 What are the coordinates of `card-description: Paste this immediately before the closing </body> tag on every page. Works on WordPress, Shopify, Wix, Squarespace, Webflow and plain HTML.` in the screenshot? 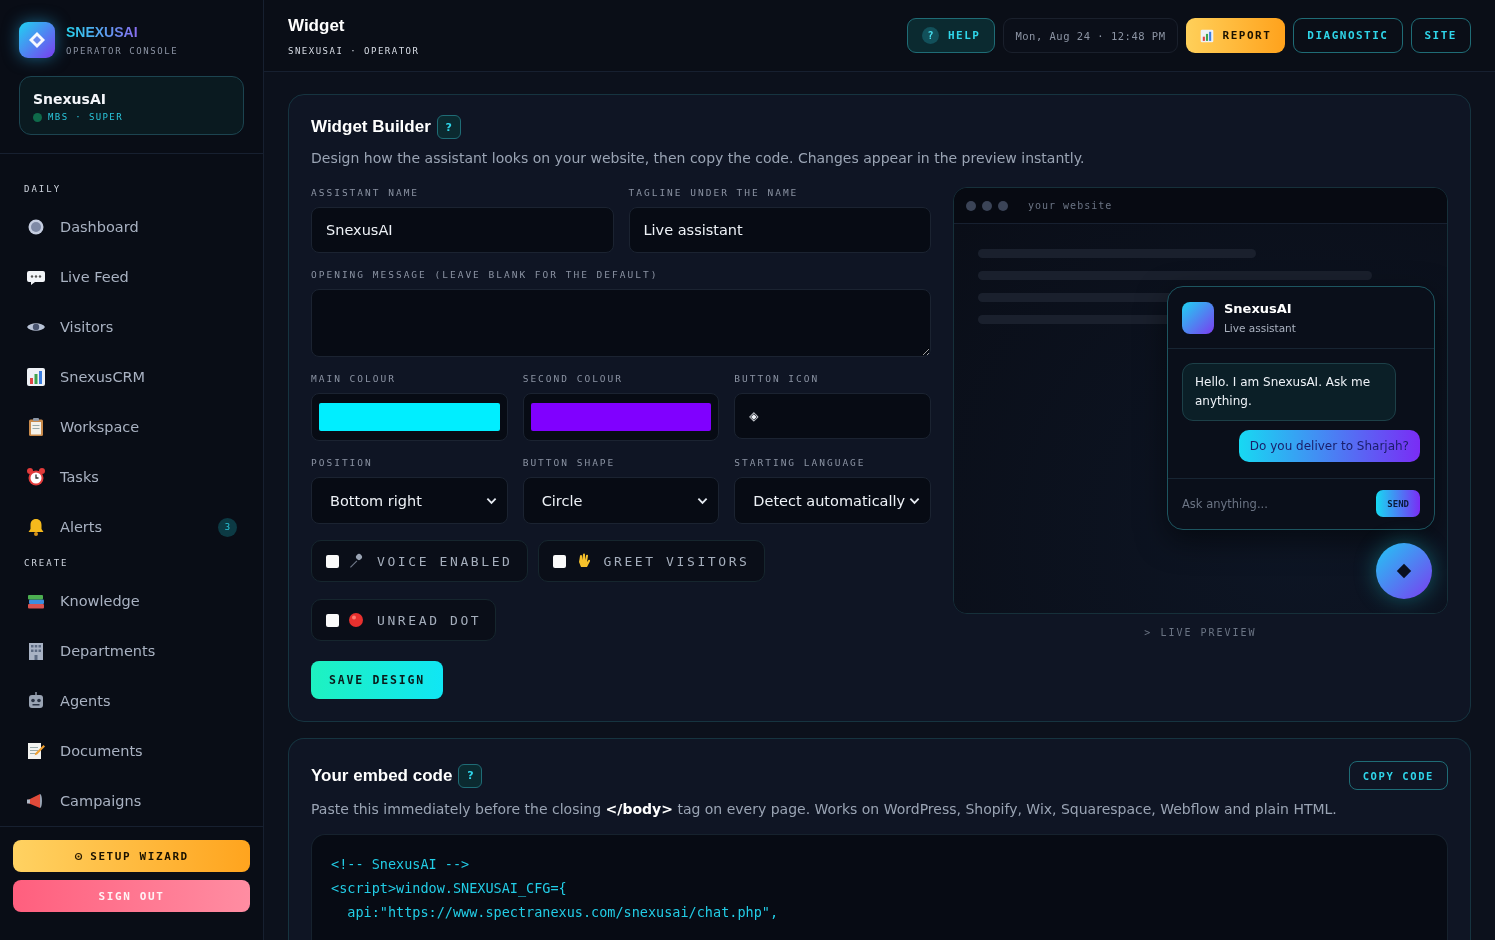 It's located at (824, 809).